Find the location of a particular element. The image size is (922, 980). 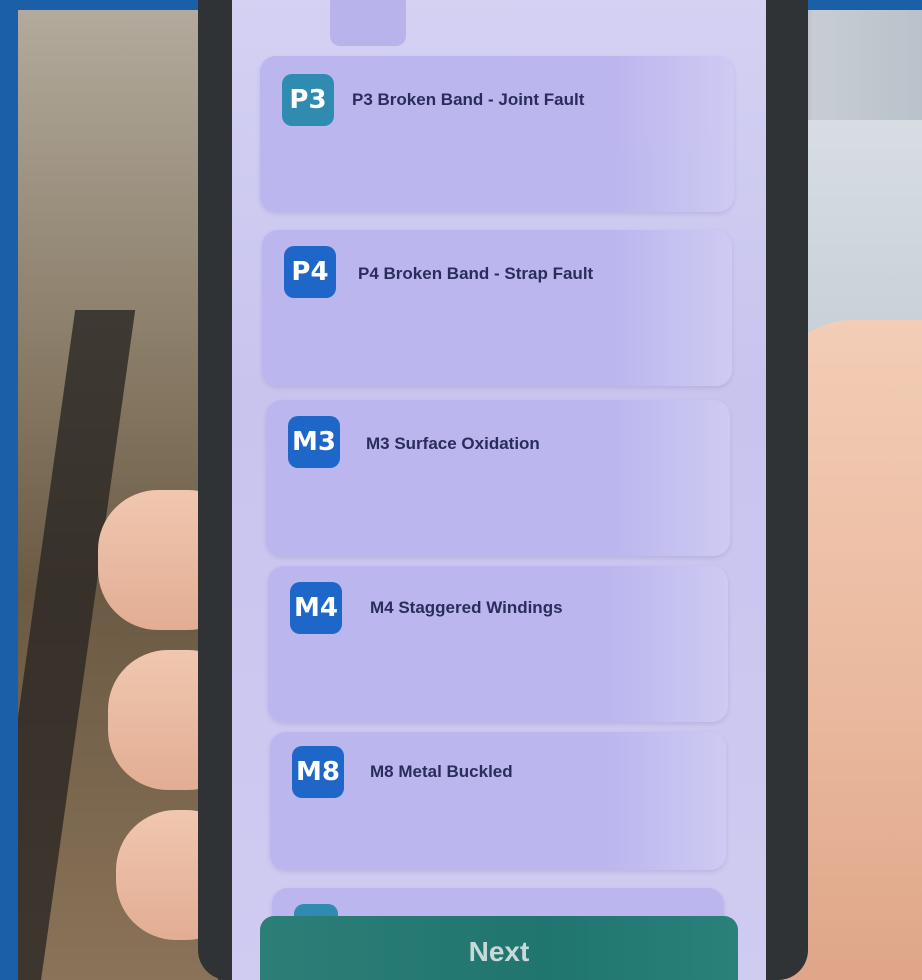

next-button-label: Next is located at coordinates (499, 951).